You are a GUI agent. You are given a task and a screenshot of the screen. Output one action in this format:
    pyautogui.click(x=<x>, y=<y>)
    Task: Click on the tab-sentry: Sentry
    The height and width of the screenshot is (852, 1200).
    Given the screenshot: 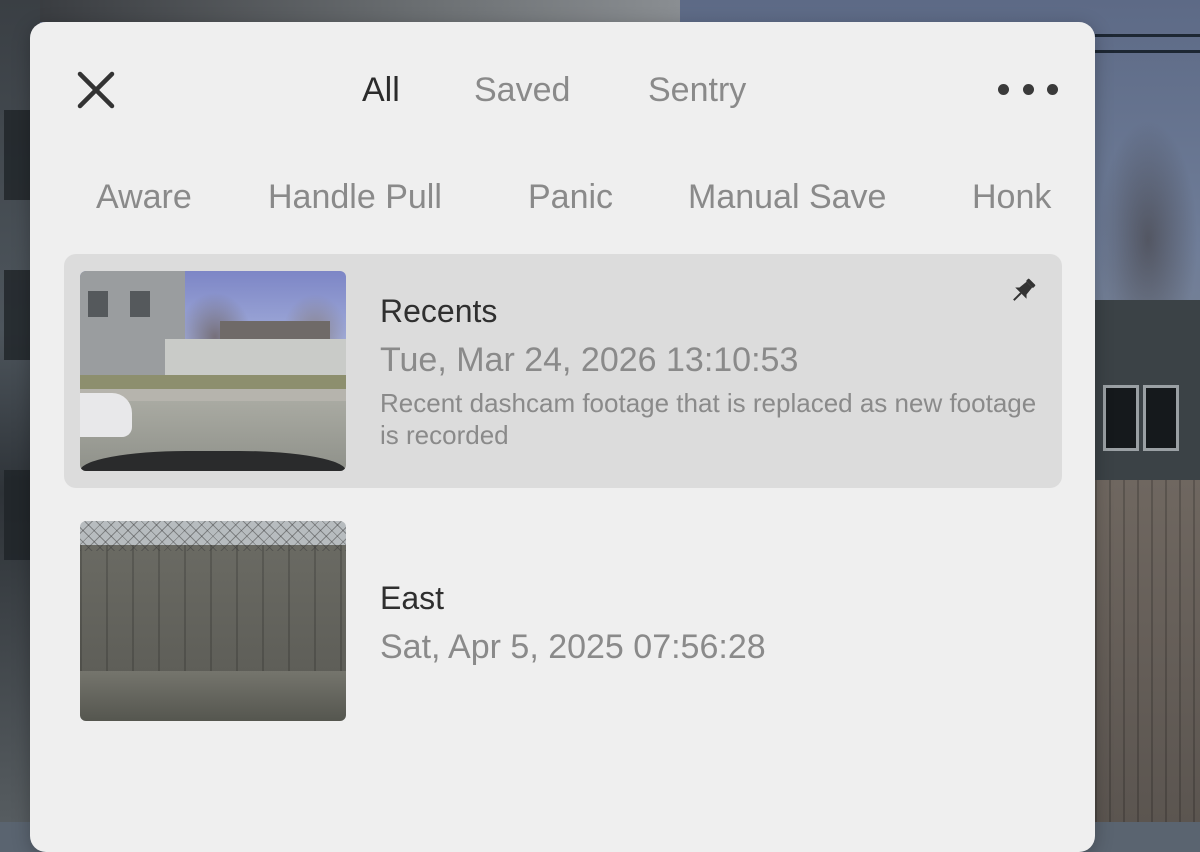 What is the action you would take?
    pyautogui.click(x=697, y=90)
    